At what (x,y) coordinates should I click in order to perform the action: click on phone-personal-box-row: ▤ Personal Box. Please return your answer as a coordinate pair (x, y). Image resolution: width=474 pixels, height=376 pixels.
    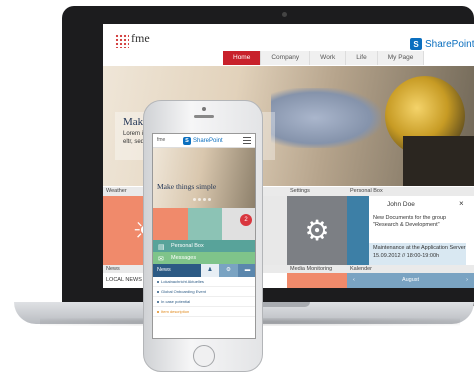
    Looking at the image, I should click on (204, 246).